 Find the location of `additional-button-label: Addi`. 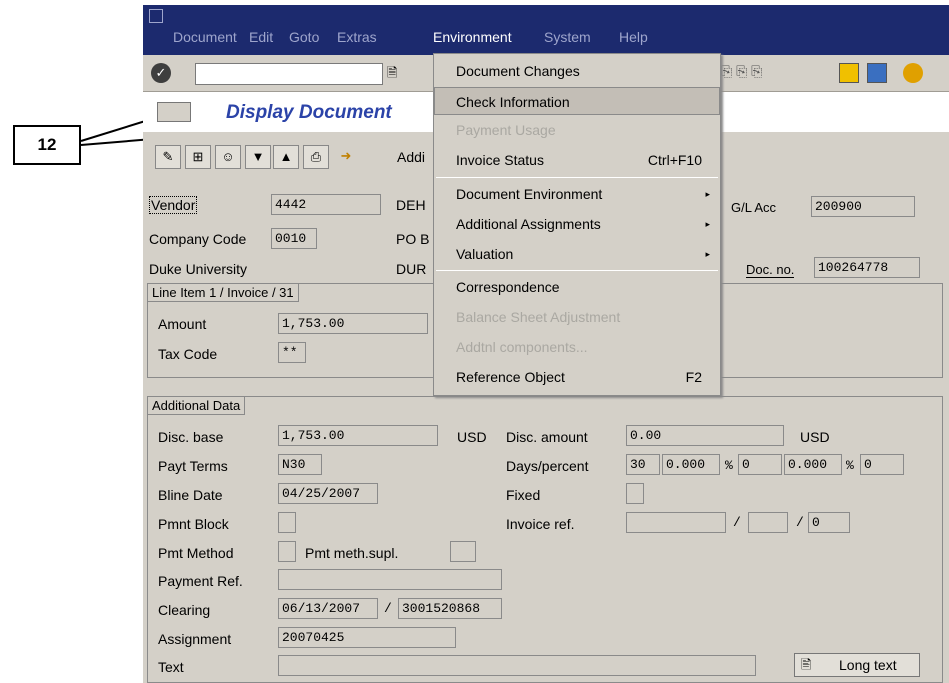

additional-button-label: Addi is located at coordinates (411, 157).